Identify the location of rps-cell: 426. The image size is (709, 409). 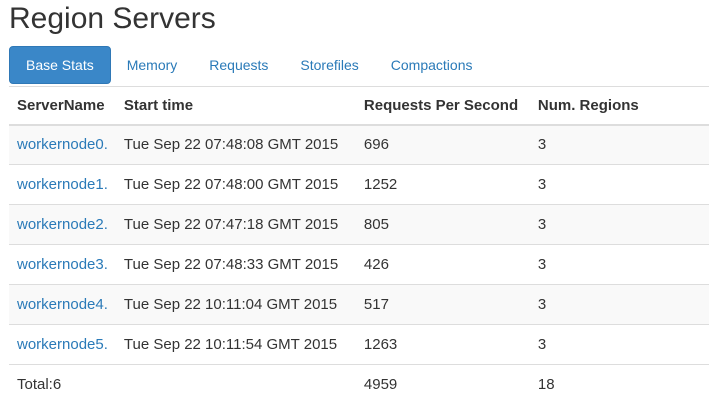
(442, 264).